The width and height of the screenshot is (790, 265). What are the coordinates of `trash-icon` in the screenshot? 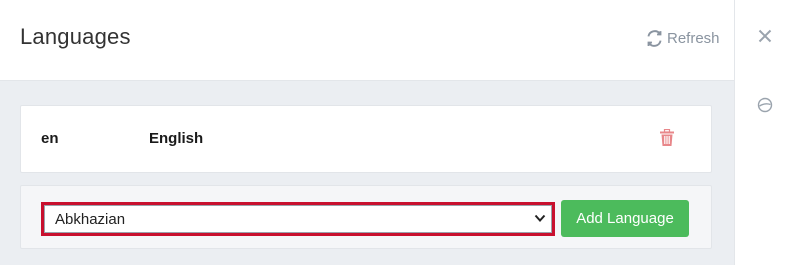 It's located at (667, 137).